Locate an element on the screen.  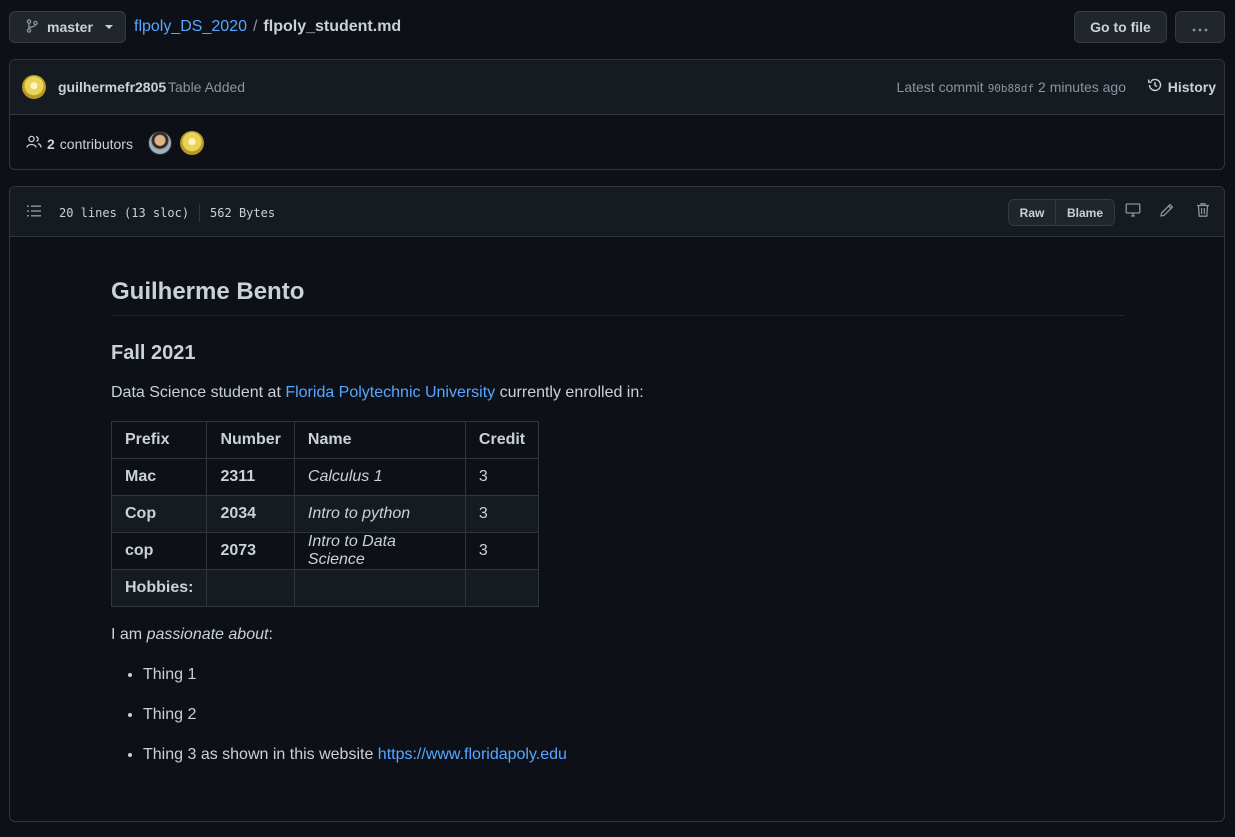
file-line-count: 20 lines (13 sloc) is located at coordinates (124, 213).